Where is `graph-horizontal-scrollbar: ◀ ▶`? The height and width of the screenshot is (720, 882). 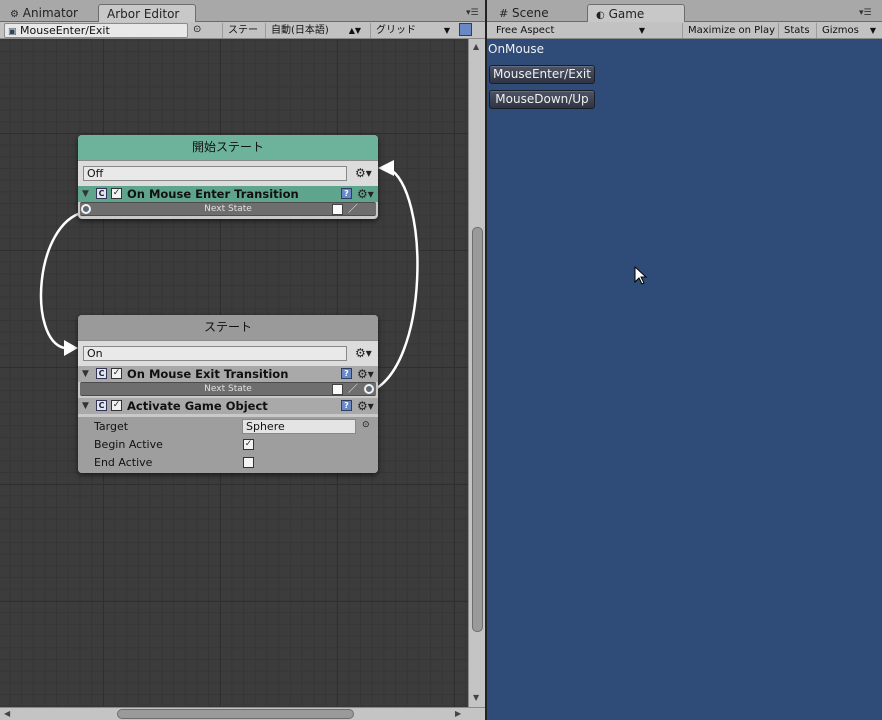 graph-horizontal-scrollbar: ◀ ▶ is located at coordinates (243, 713).